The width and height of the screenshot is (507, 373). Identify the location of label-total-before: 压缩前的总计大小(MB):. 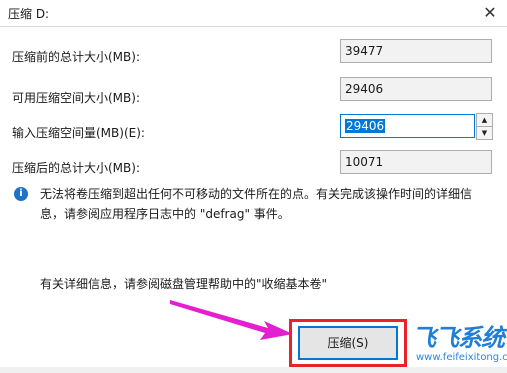
(76, 57).